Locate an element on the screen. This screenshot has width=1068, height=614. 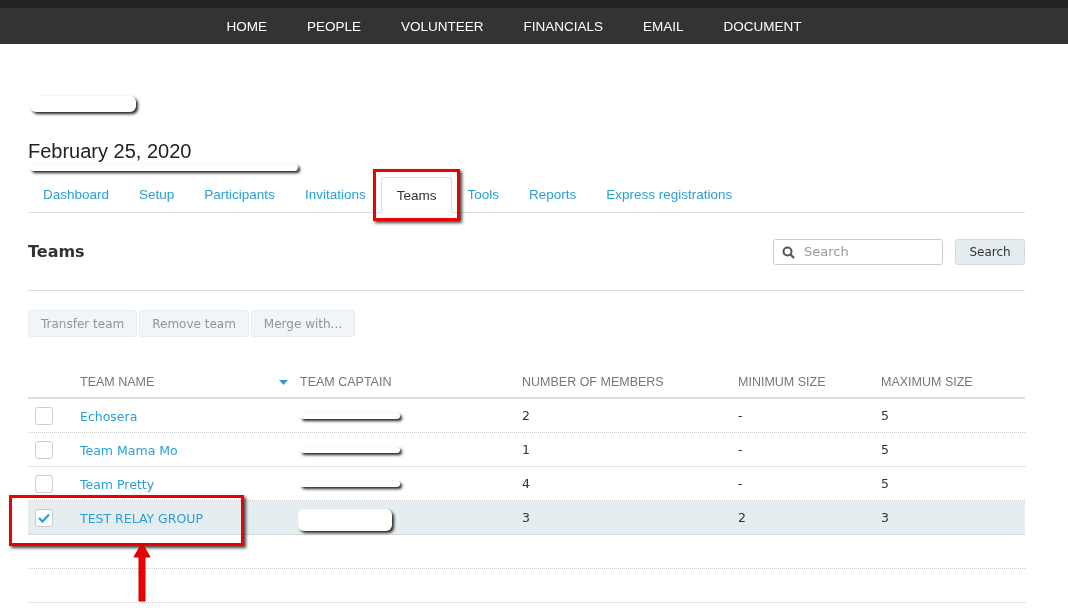
tab: Reports is located at coordinates (552, 198).